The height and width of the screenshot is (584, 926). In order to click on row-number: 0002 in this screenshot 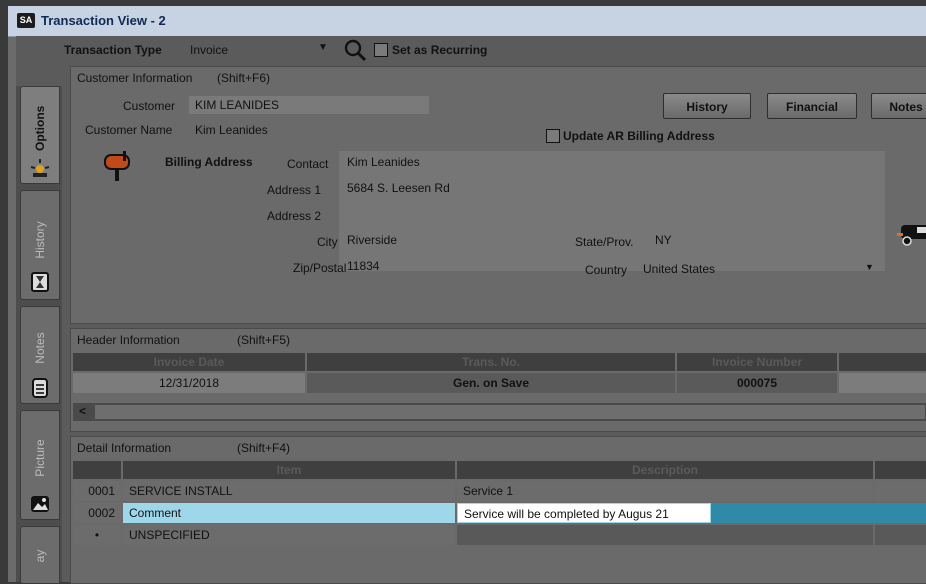, I will do `click(97, 513)`.